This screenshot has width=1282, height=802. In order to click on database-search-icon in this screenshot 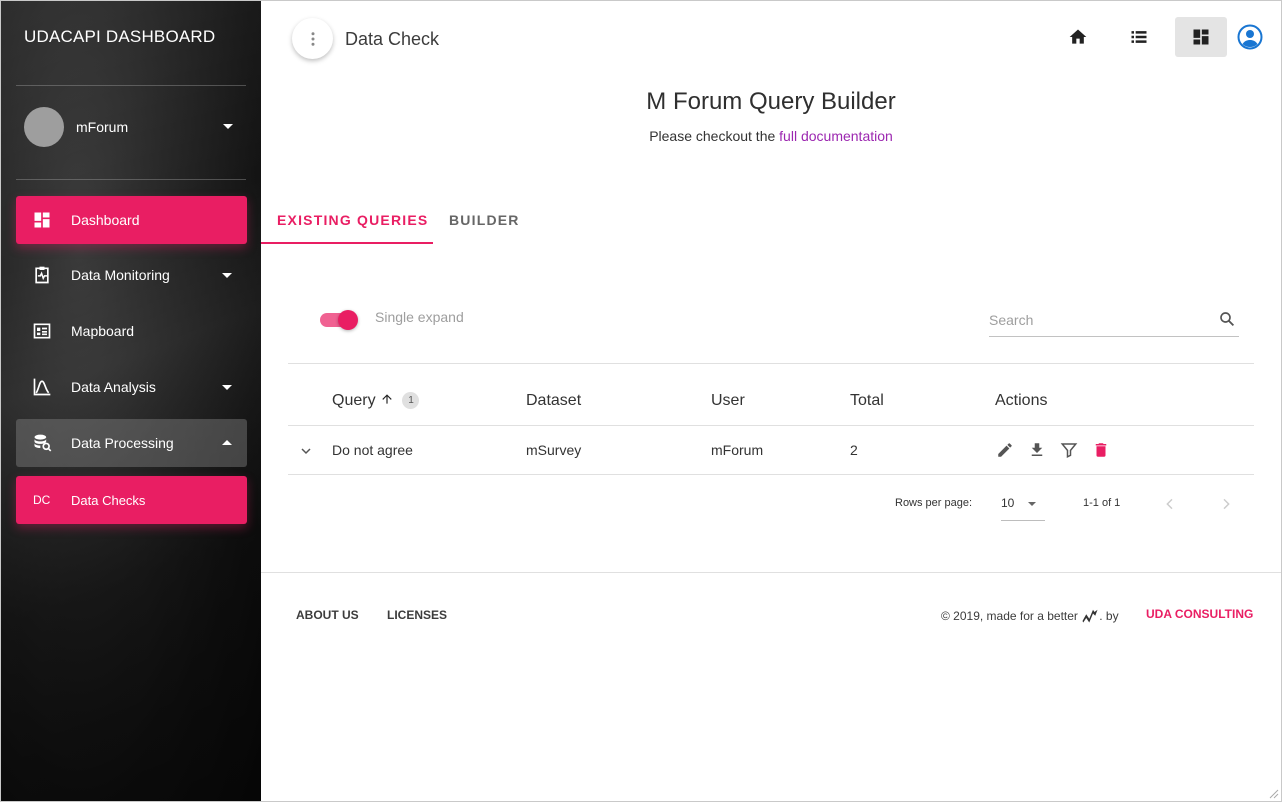, I will do `click(43, 443)`.